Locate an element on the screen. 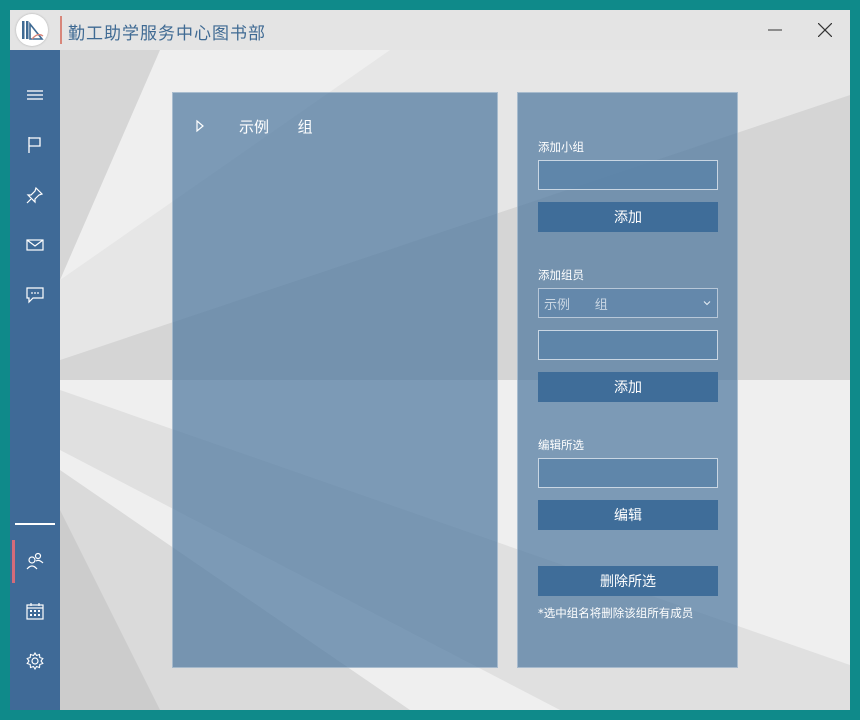  calendar-icon is located at coordinates (35, 611).